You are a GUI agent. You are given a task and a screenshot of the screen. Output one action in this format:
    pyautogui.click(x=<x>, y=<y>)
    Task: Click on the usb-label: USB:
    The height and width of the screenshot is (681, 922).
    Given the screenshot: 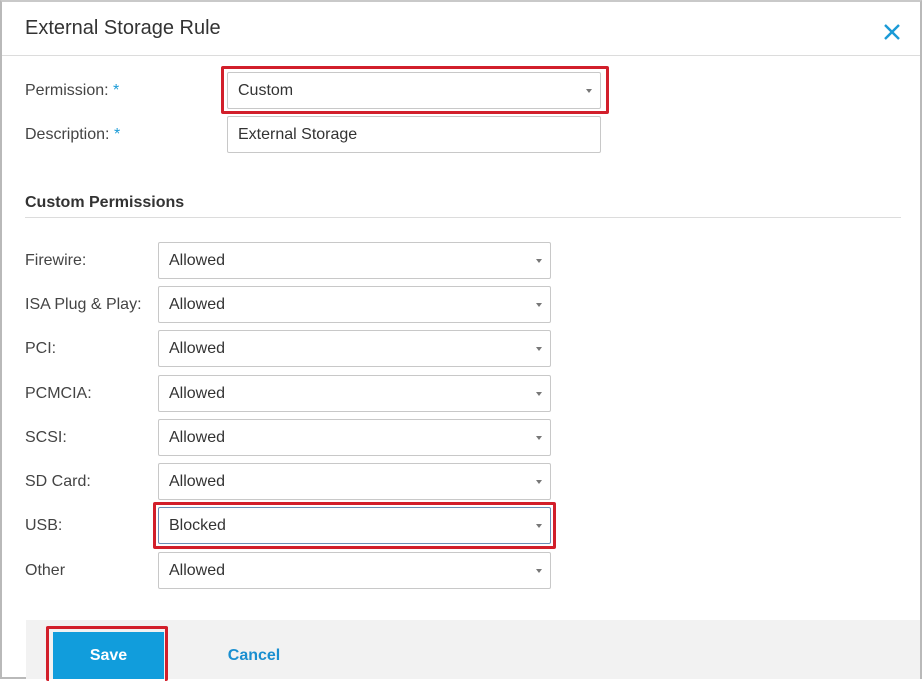 What is the action you would take?
    pyautogui.click(x=44, y=525)
    